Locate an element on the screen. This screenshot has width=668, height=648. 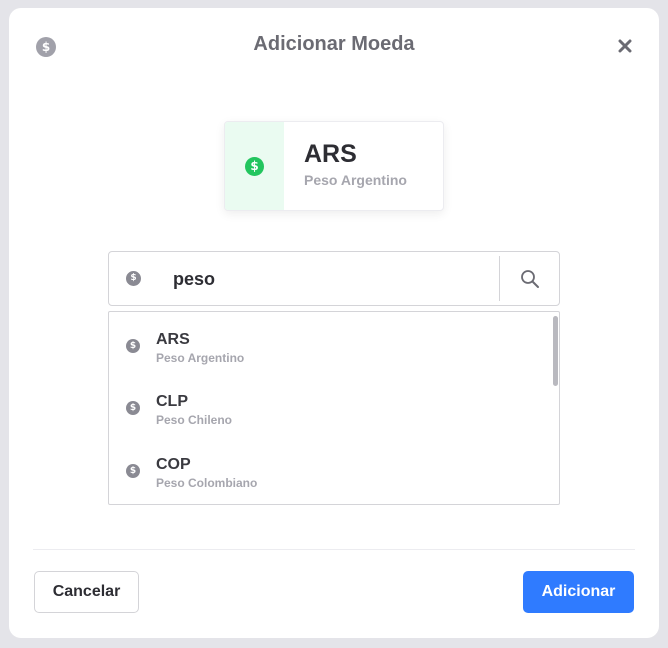
currency-search-input is located at coordinates (333, 279).